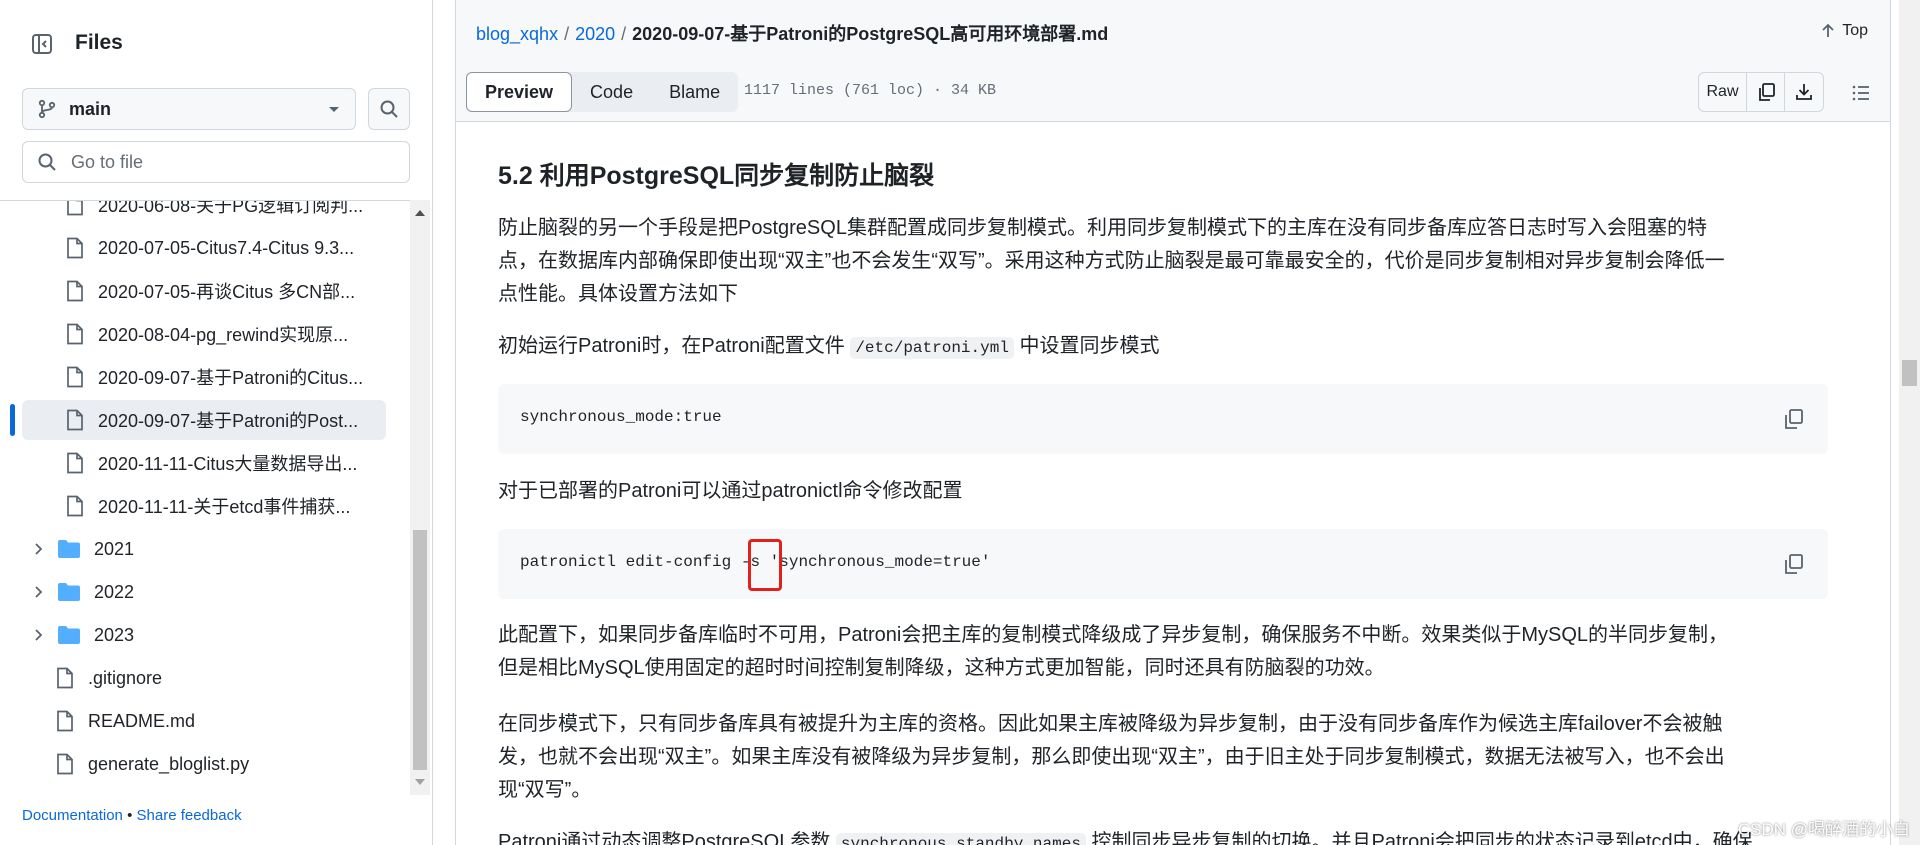  I want to click on inline-code-param: synchronous_standby_names, so click(960, 839).